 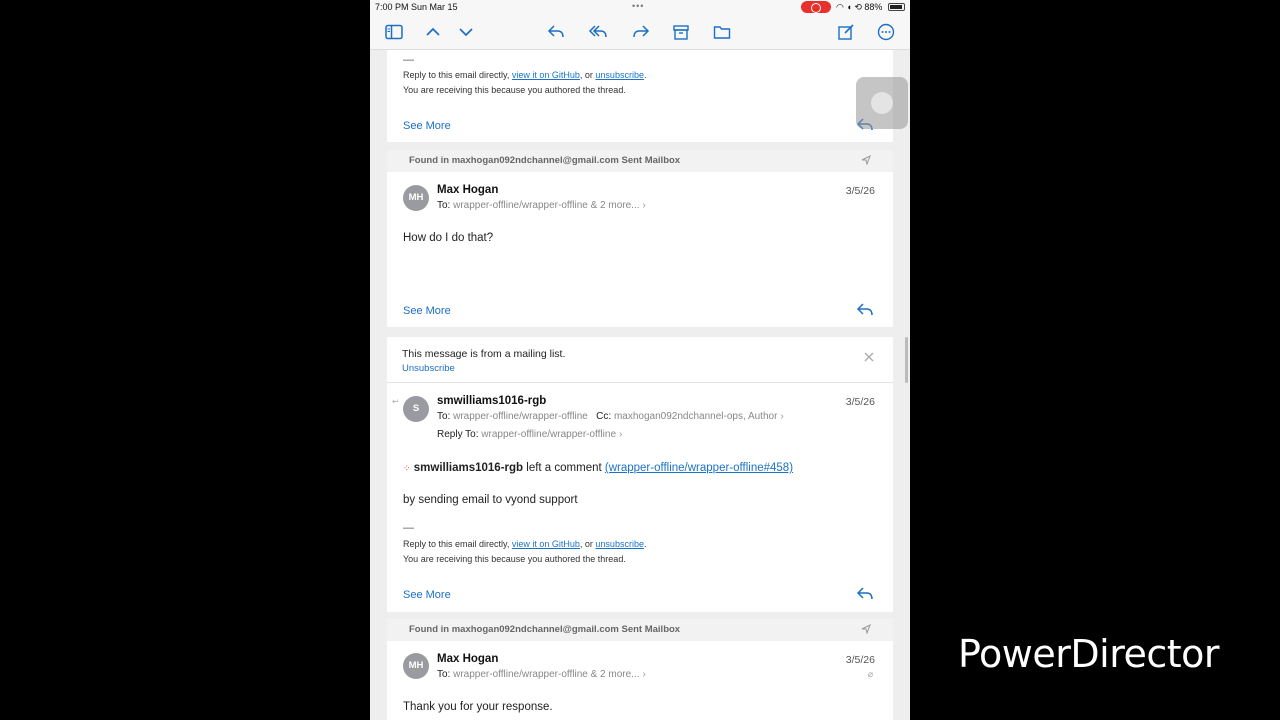 I want to click on status-bar: 7:00 PM Sun Mar 15 ••• ◠ ◖ ⟲ 88%, so click(x=640, y=7).